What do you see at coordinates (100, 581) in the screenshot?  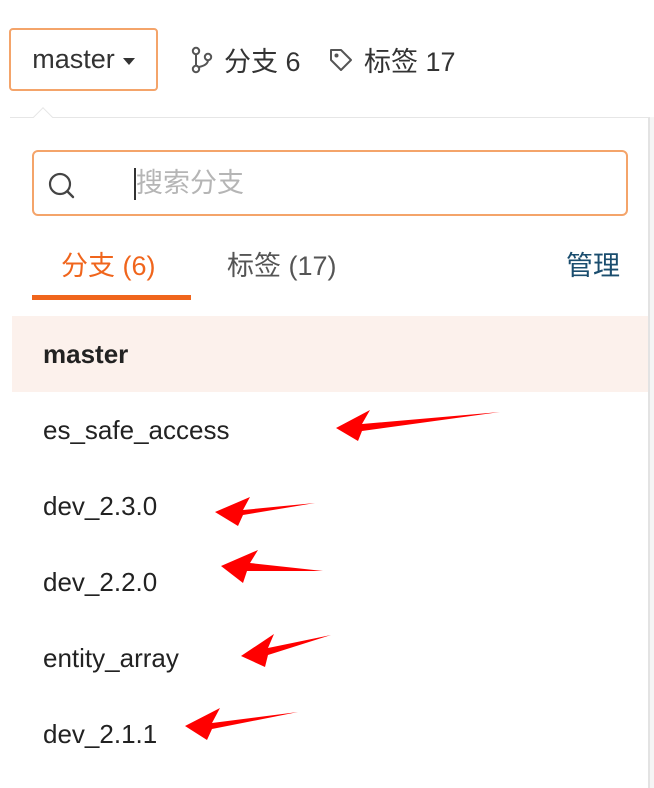 I see `branch-name: dev_2.2.0` at bounding box center [100, 581].